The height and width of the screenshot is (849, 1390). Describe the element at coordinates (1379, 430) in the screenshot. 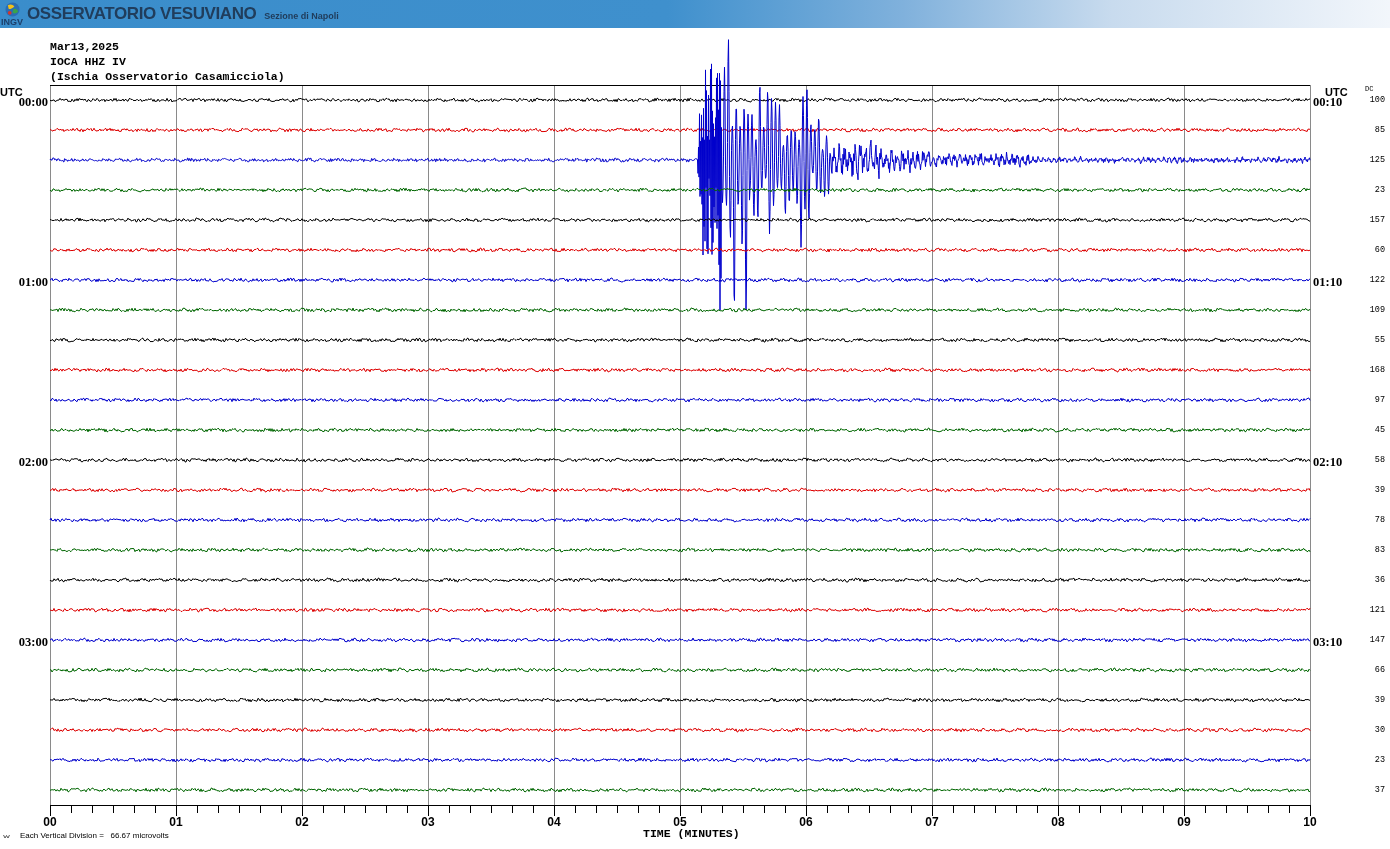

I see `dc-value: 45` at that location.